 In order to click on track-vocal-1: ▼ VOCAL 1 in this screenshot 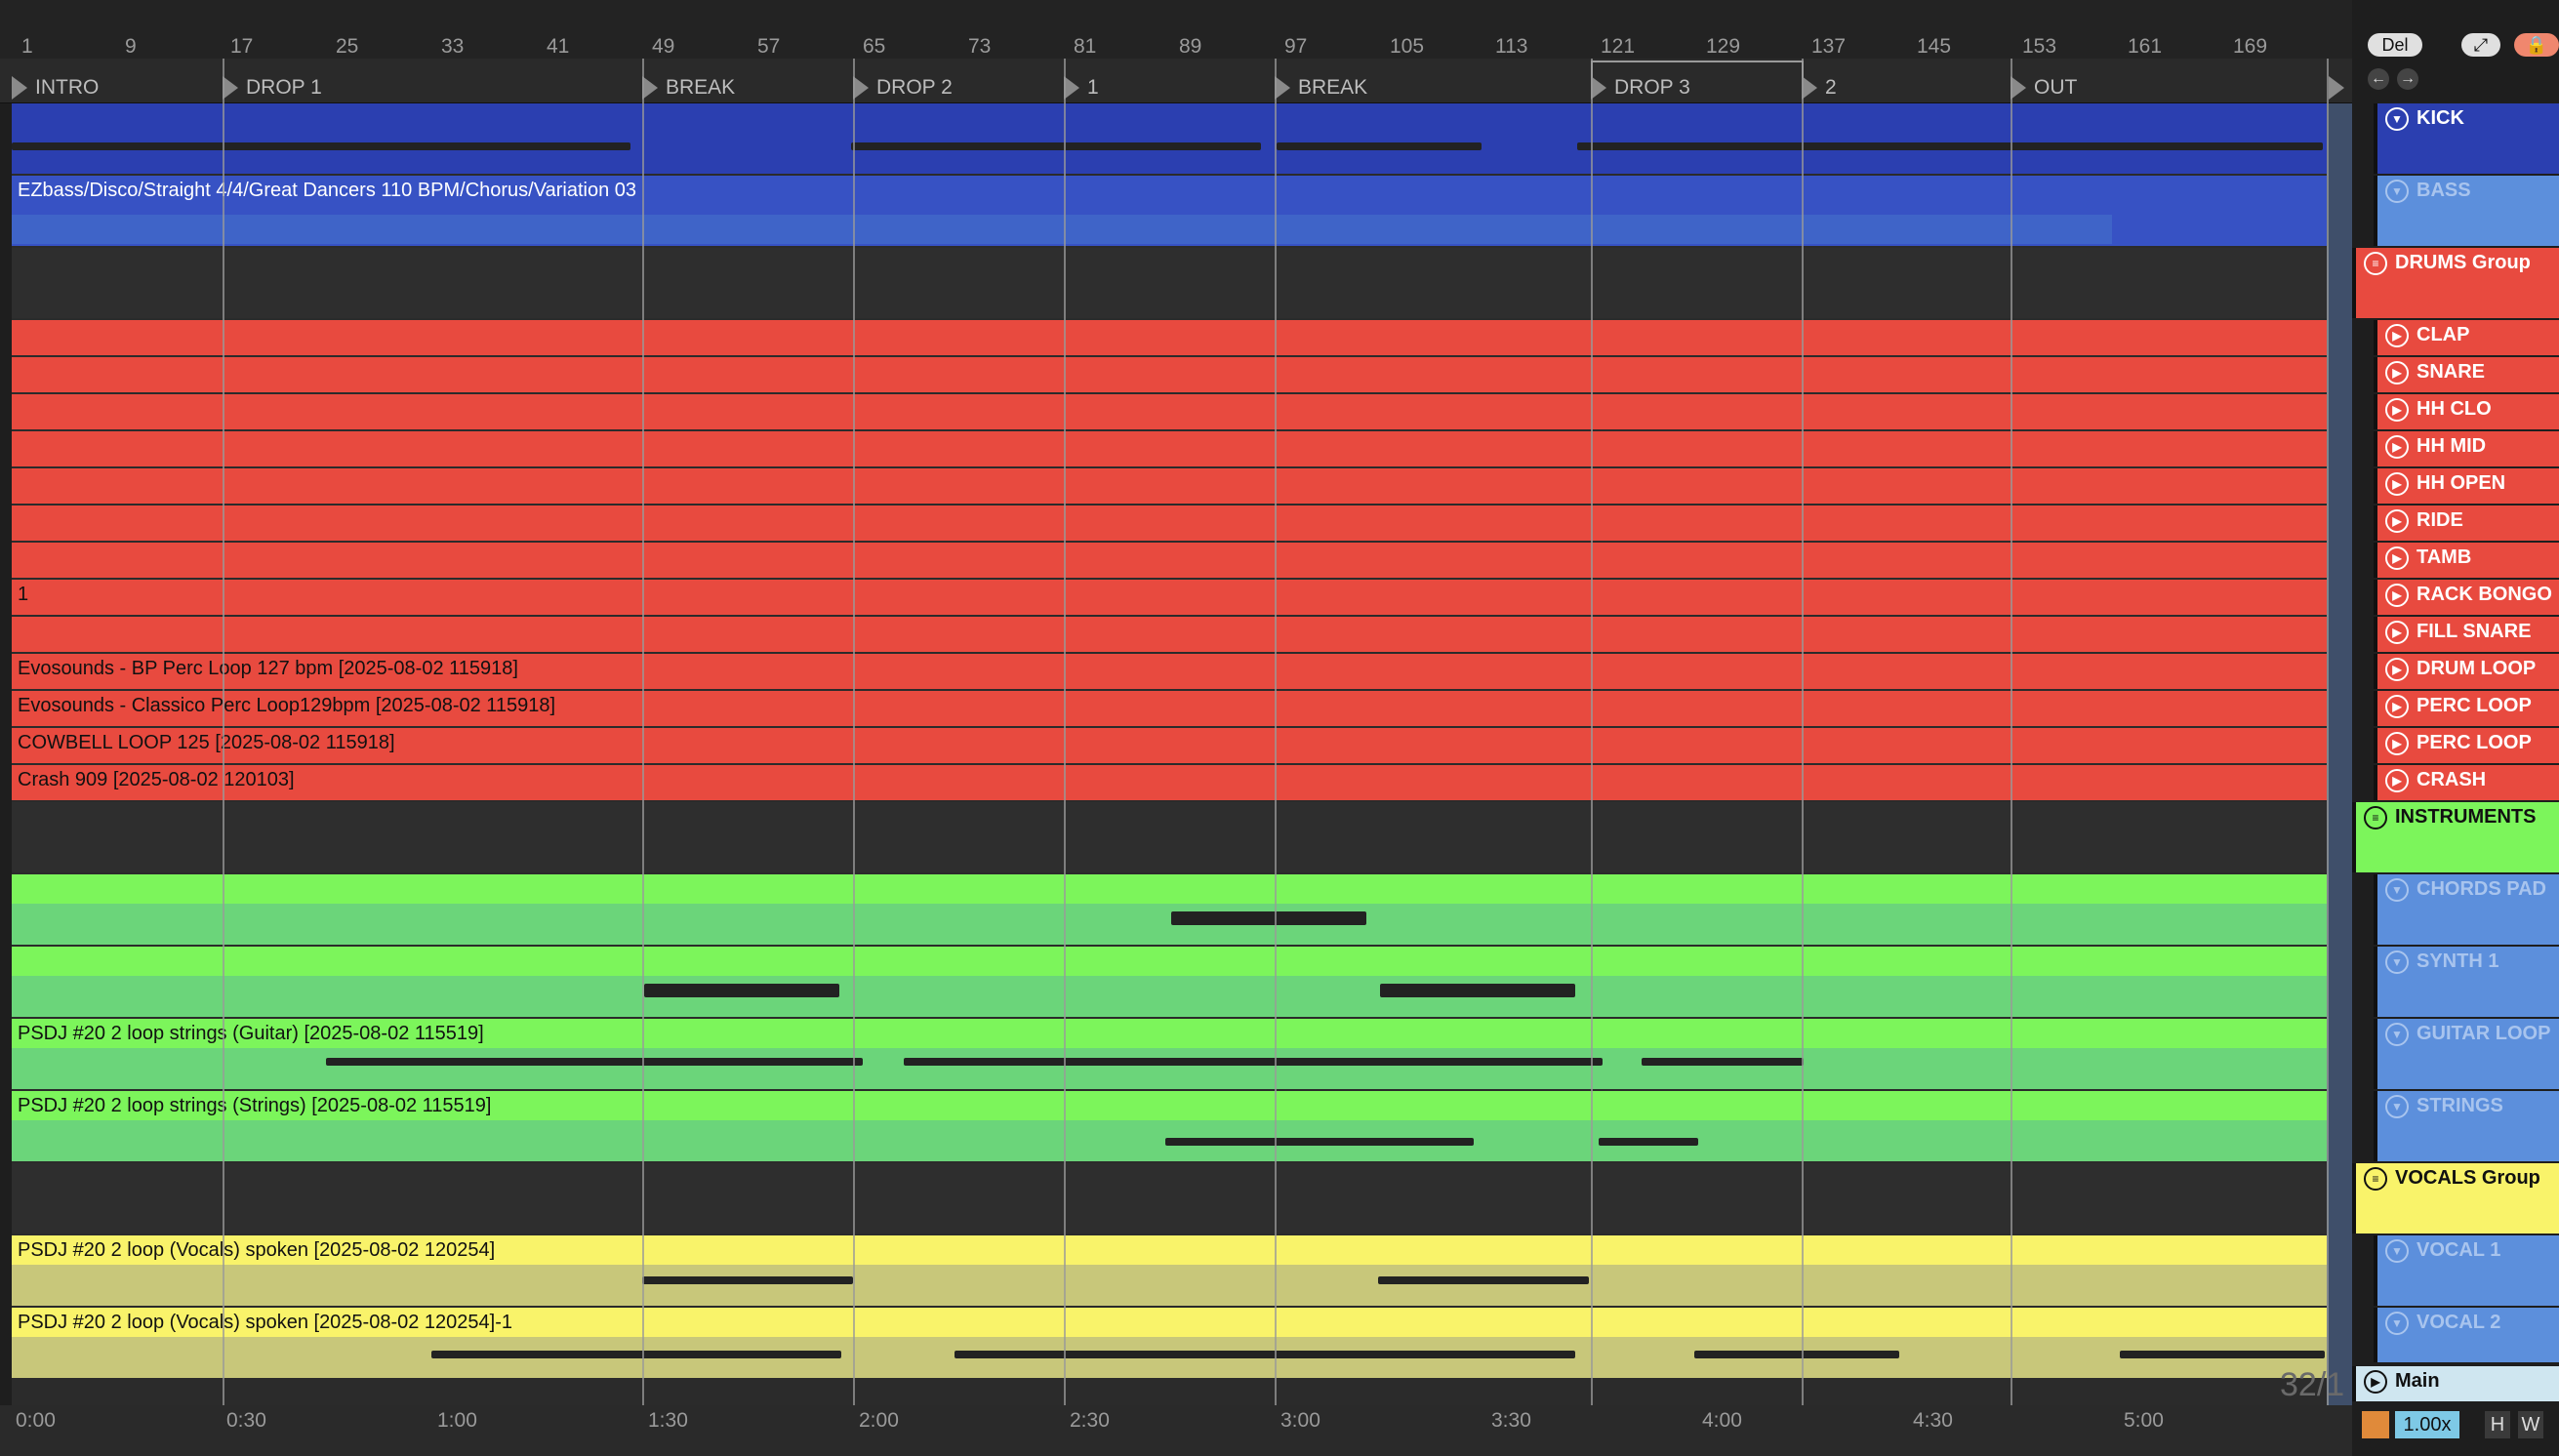, I will do `click(2466, 1270)`.